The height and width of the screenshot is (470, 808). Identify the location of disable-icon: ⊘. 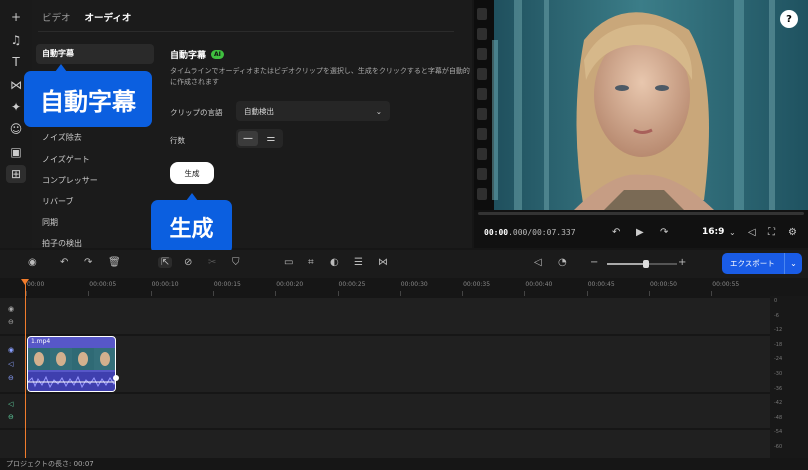
(188, 262).